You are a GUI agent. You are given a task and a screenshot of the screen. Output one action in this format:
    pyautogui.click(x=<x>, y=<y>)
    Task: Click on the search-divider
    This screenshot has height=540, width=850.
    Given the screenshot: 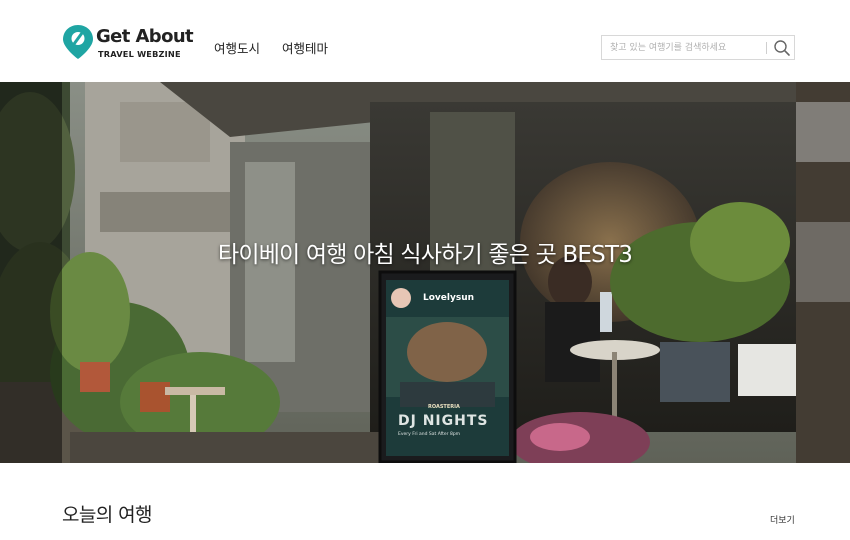 What is the action you would take?
    pyautogui.click(x=766, y=48)
    